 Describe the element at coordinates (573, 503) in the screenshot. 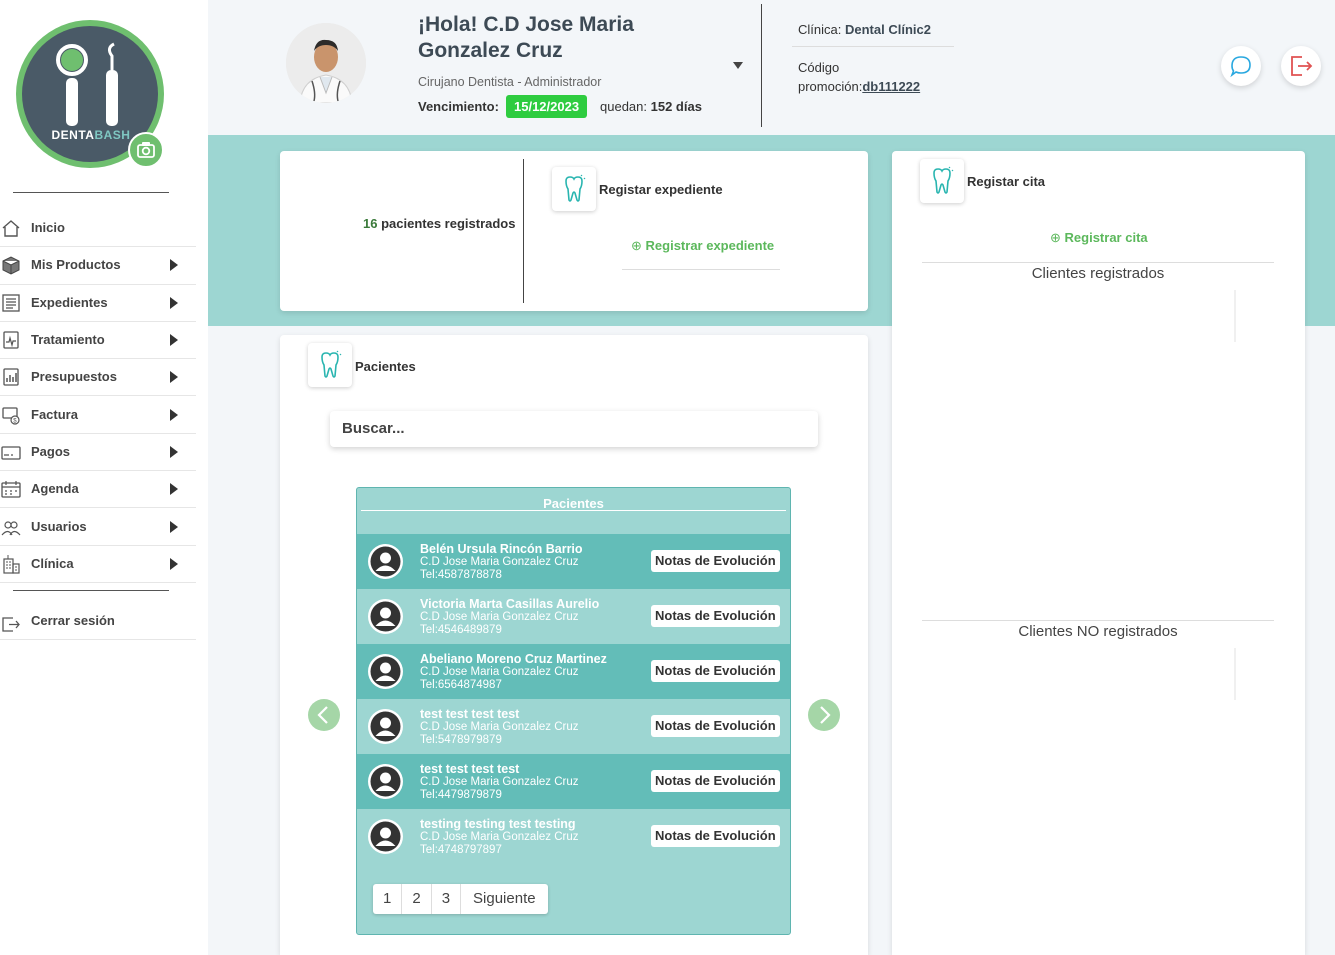

I see `patients-table-header: Pacientes` at that location.